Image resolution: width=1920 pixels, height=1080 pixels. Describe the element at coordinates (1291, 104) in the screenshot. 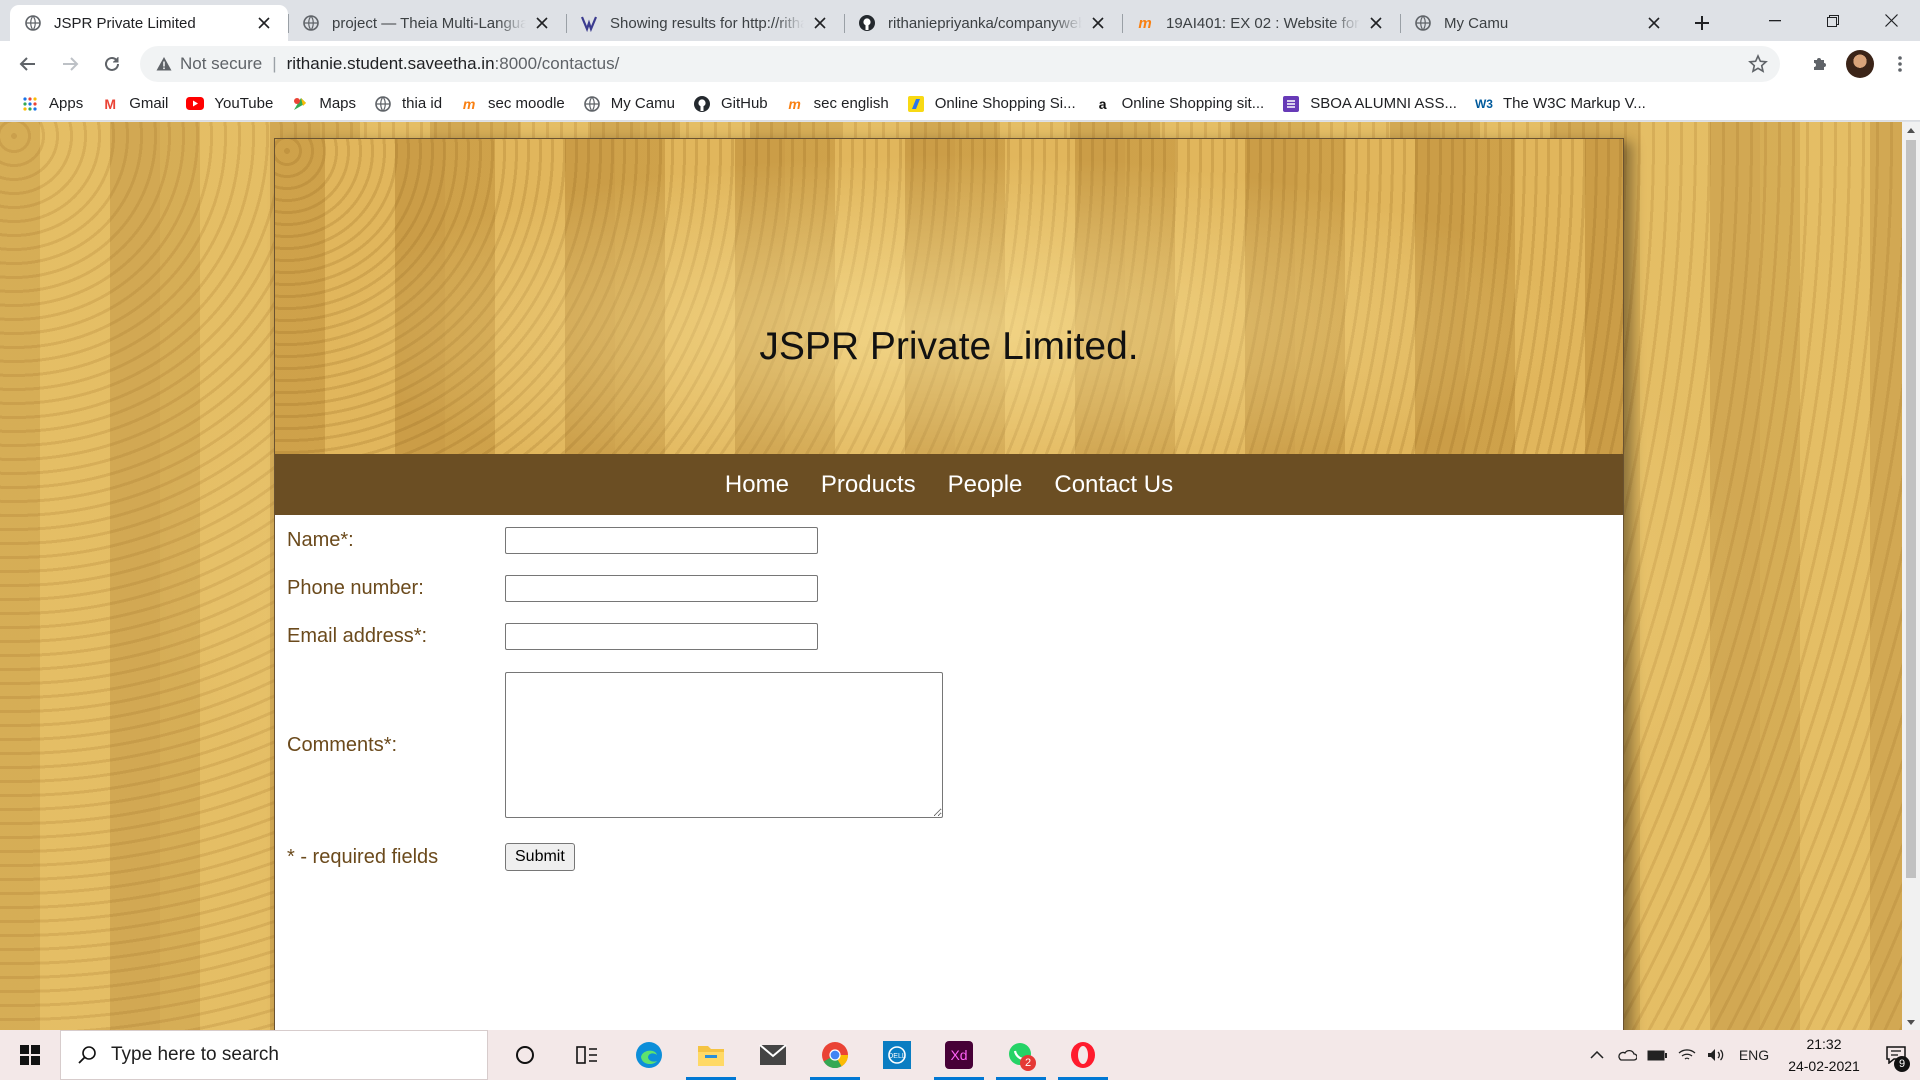

I see `forms-icon` at that location.